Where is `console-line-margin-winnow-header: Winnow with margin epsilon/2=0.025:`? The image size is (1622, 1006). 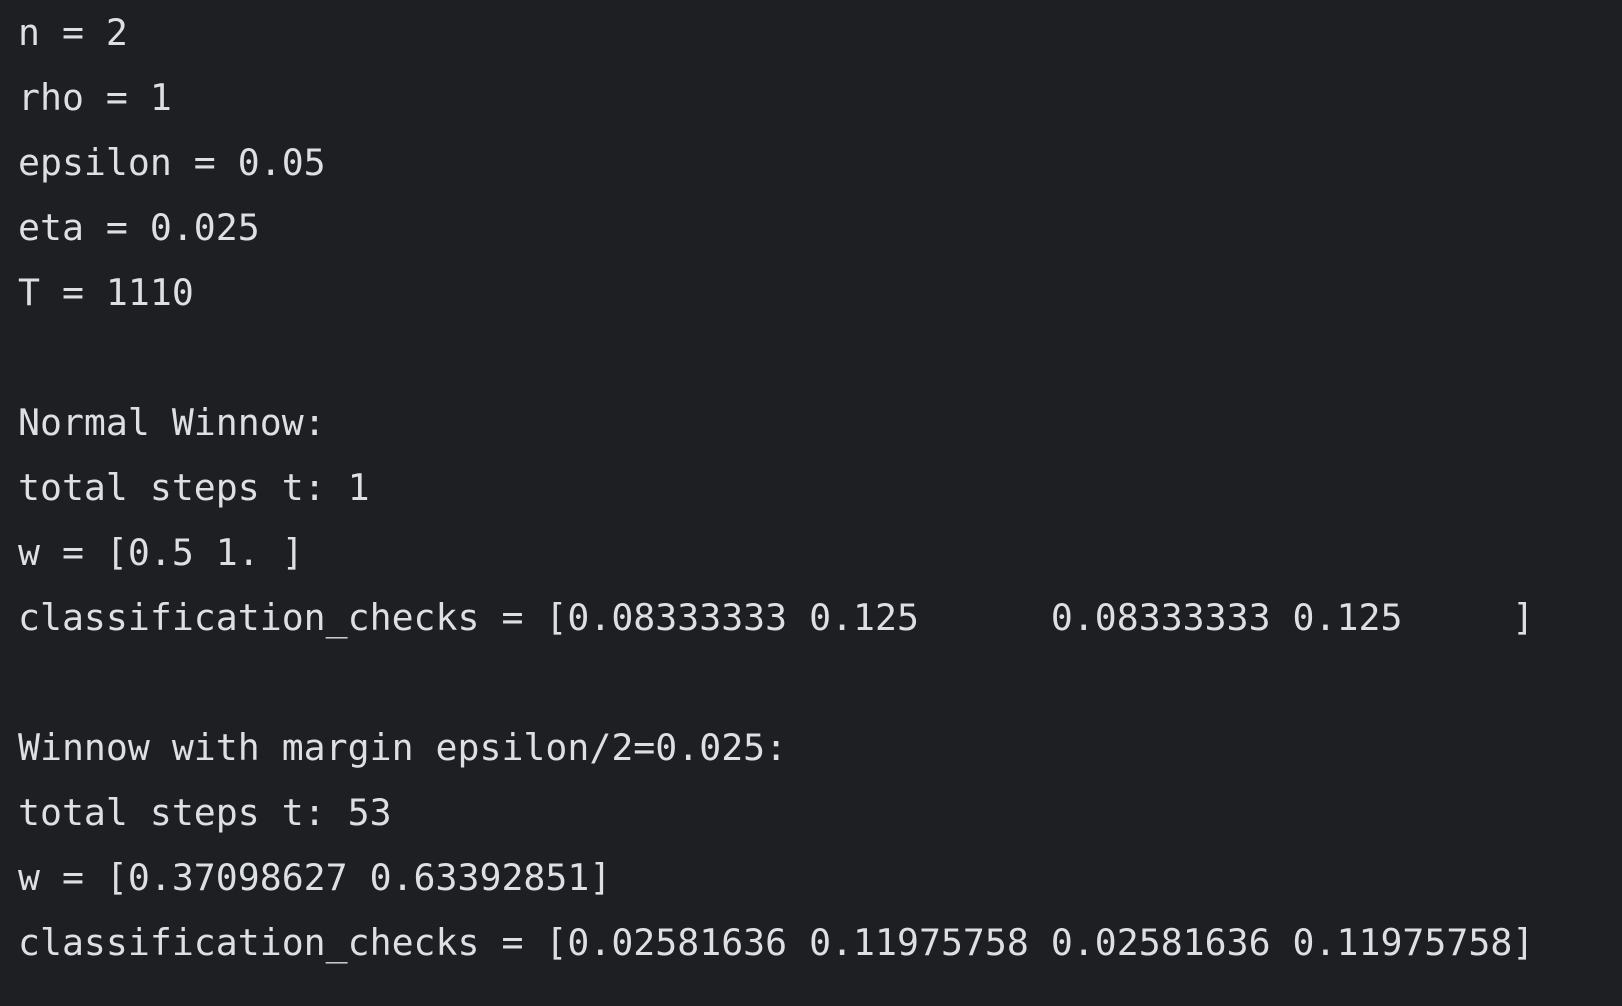
console-line-margin-winnow-header: Winnow with margin epsilon/2=0.025: is located at coordinates (403, 747).